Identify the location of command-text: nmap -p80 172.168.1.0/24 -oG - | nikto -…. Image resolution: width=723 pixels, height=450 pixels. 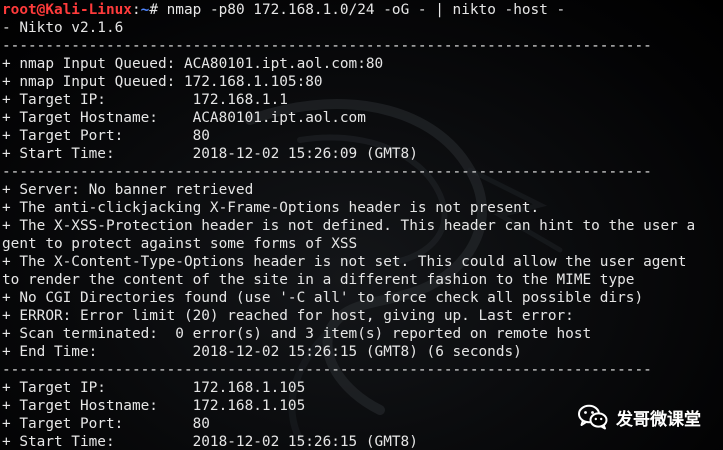
(361, 10).